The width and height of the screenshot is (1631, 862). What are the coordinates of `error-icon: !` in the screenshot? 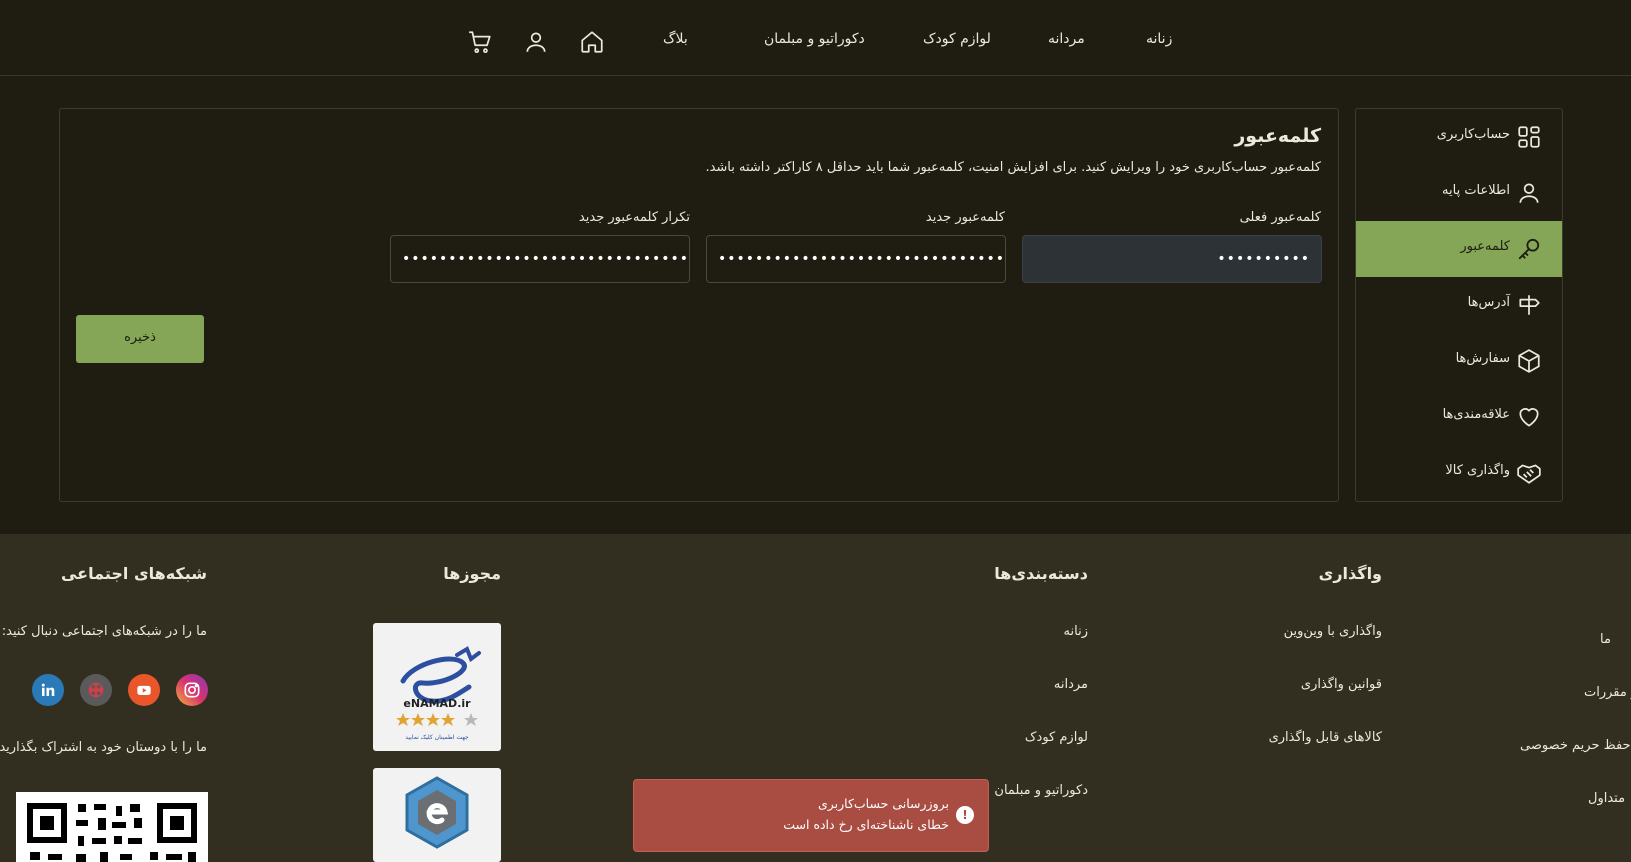 It's located at (965, 815).